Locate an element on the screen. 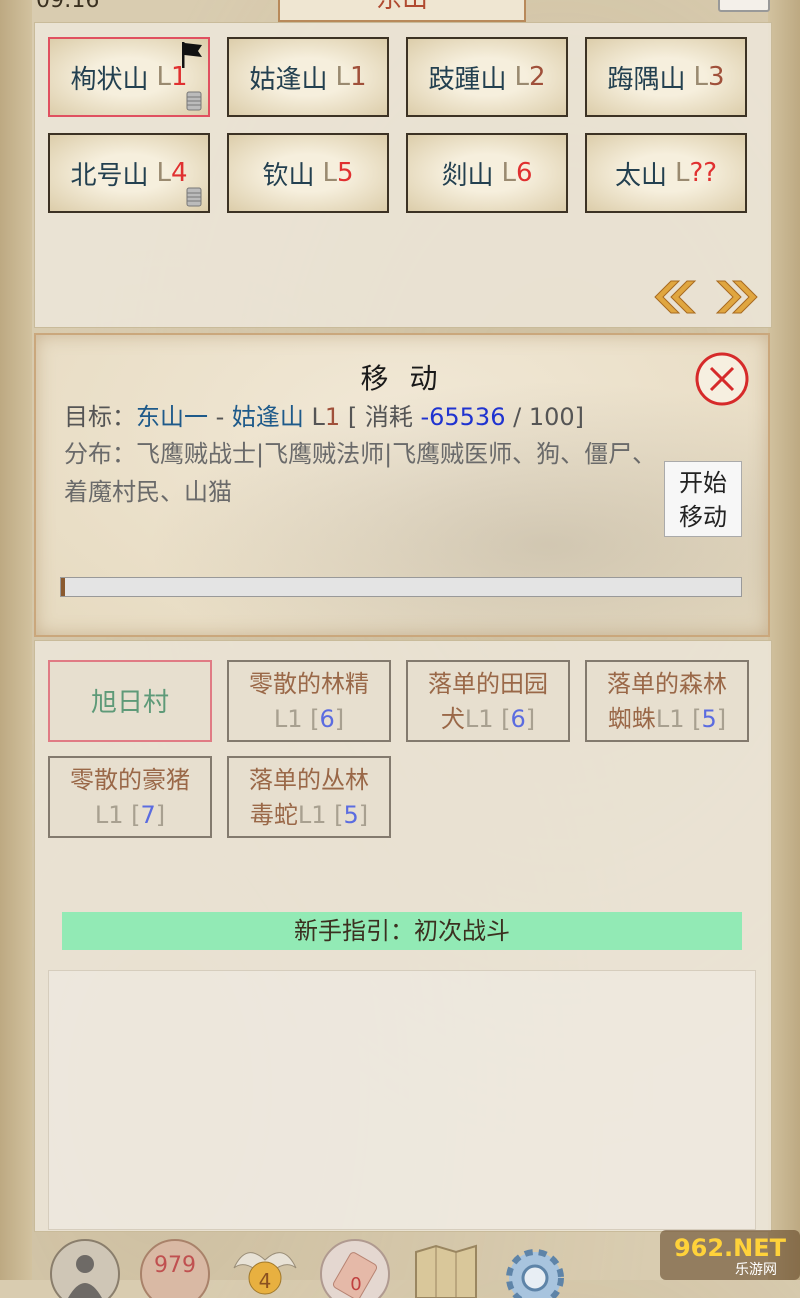 The width and height of the screenshot is (800, 1298). flag-icon is located at coordinates (192, 55).